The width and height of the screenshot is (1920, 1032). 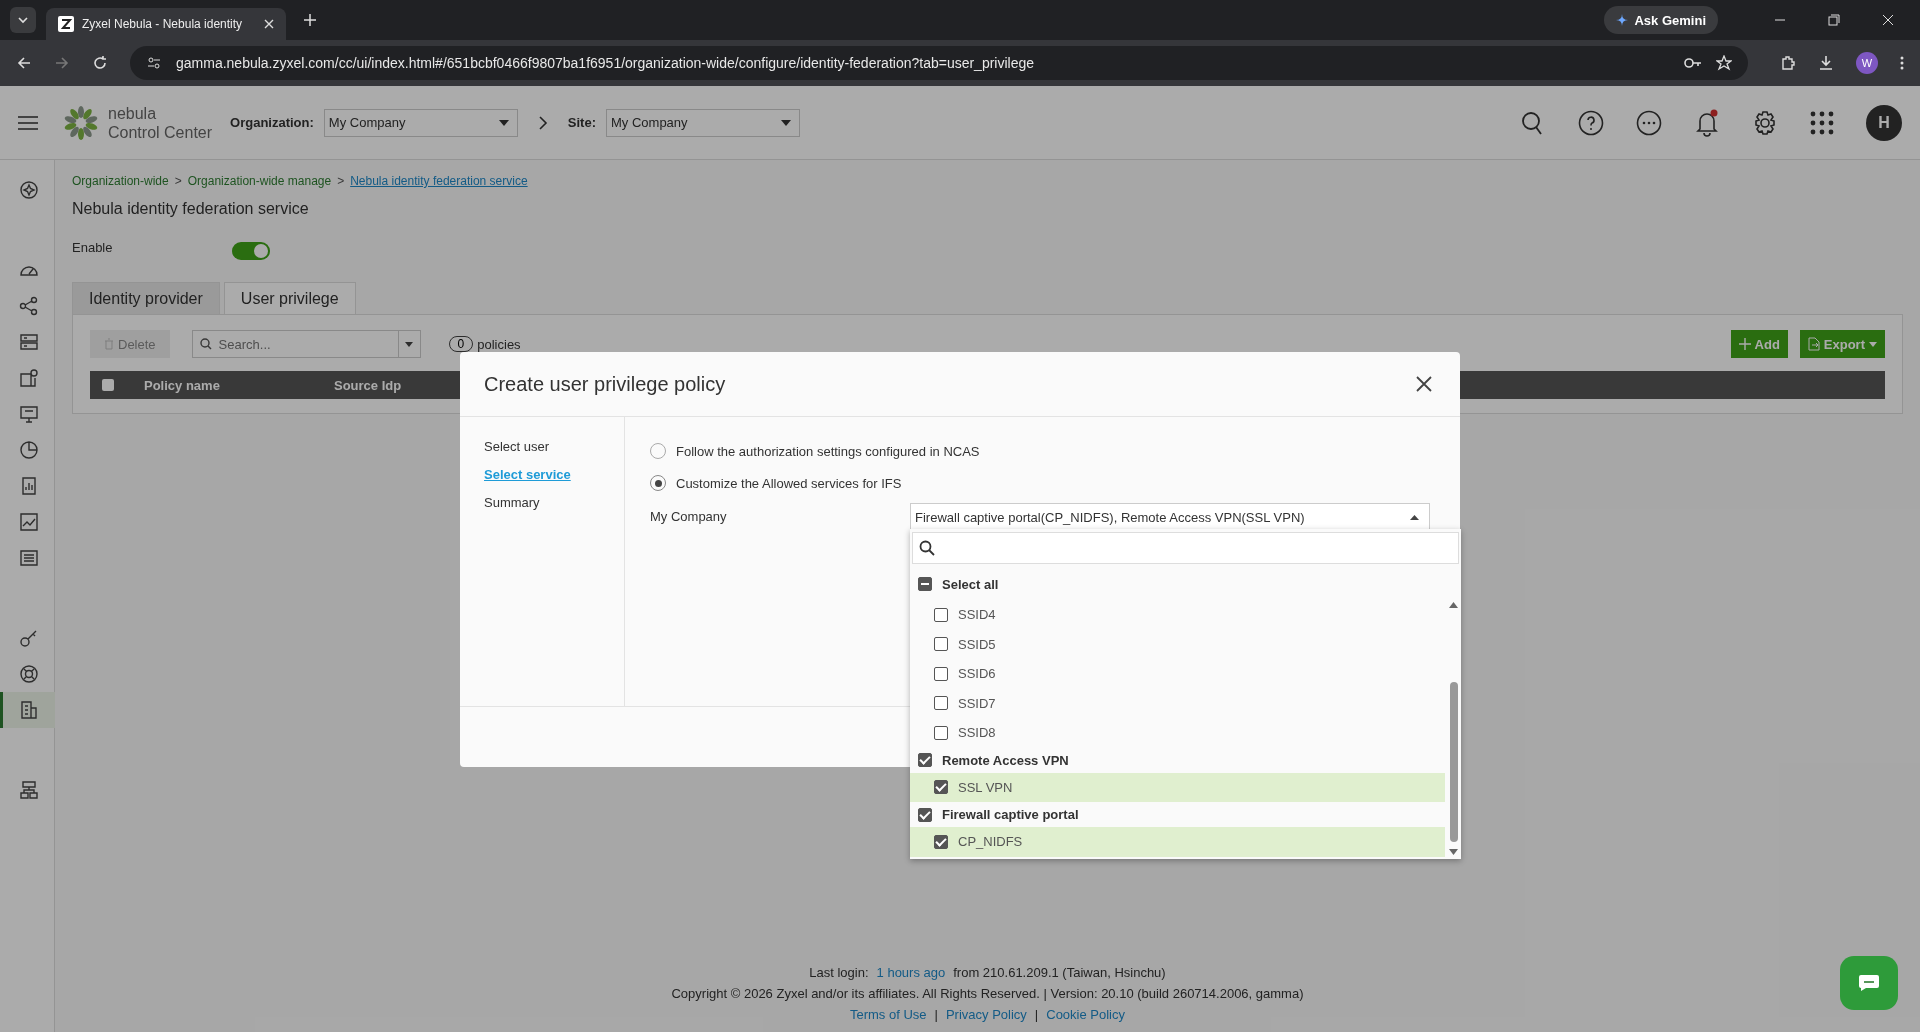 What do you see at coordinates (146, 298) in the screenshot?
I see `tab: Identity provider` at bounding box center [146, 298].